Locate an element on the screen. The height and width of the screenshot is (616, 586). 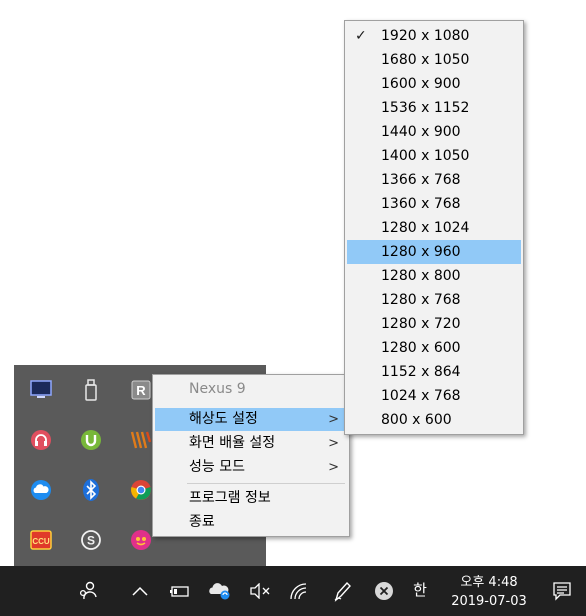
resolution-option: ✓ 1920 x 1080 is located at coordinates (434, 36).